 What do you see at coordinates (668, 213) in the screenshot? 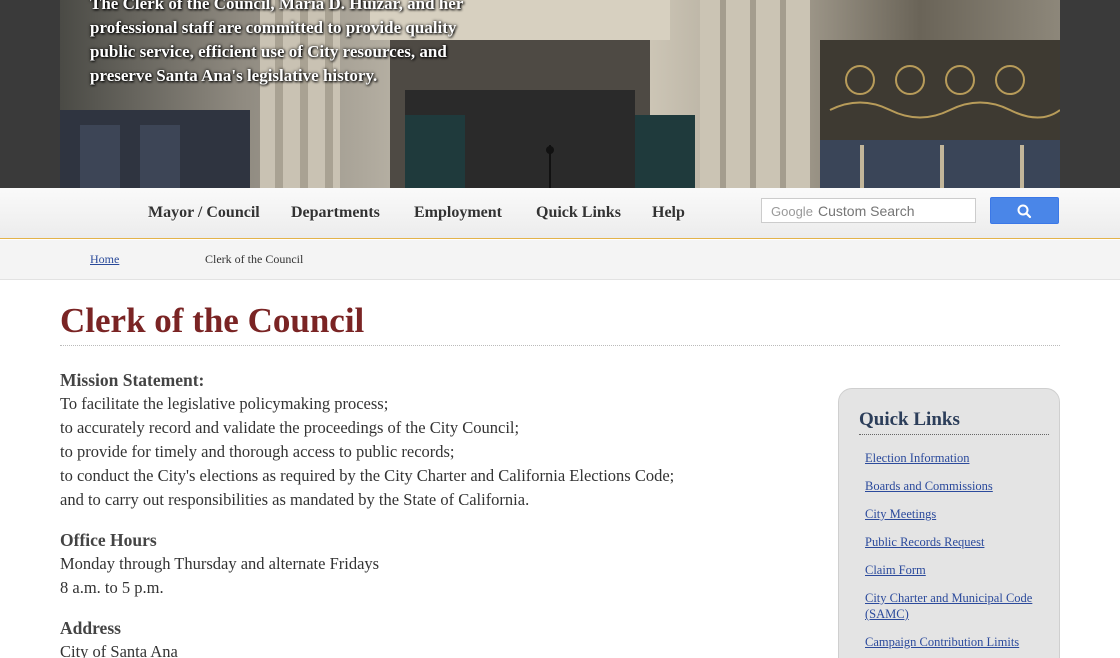
I see `nav-item-help: Help` at bounding box center [668, 213].